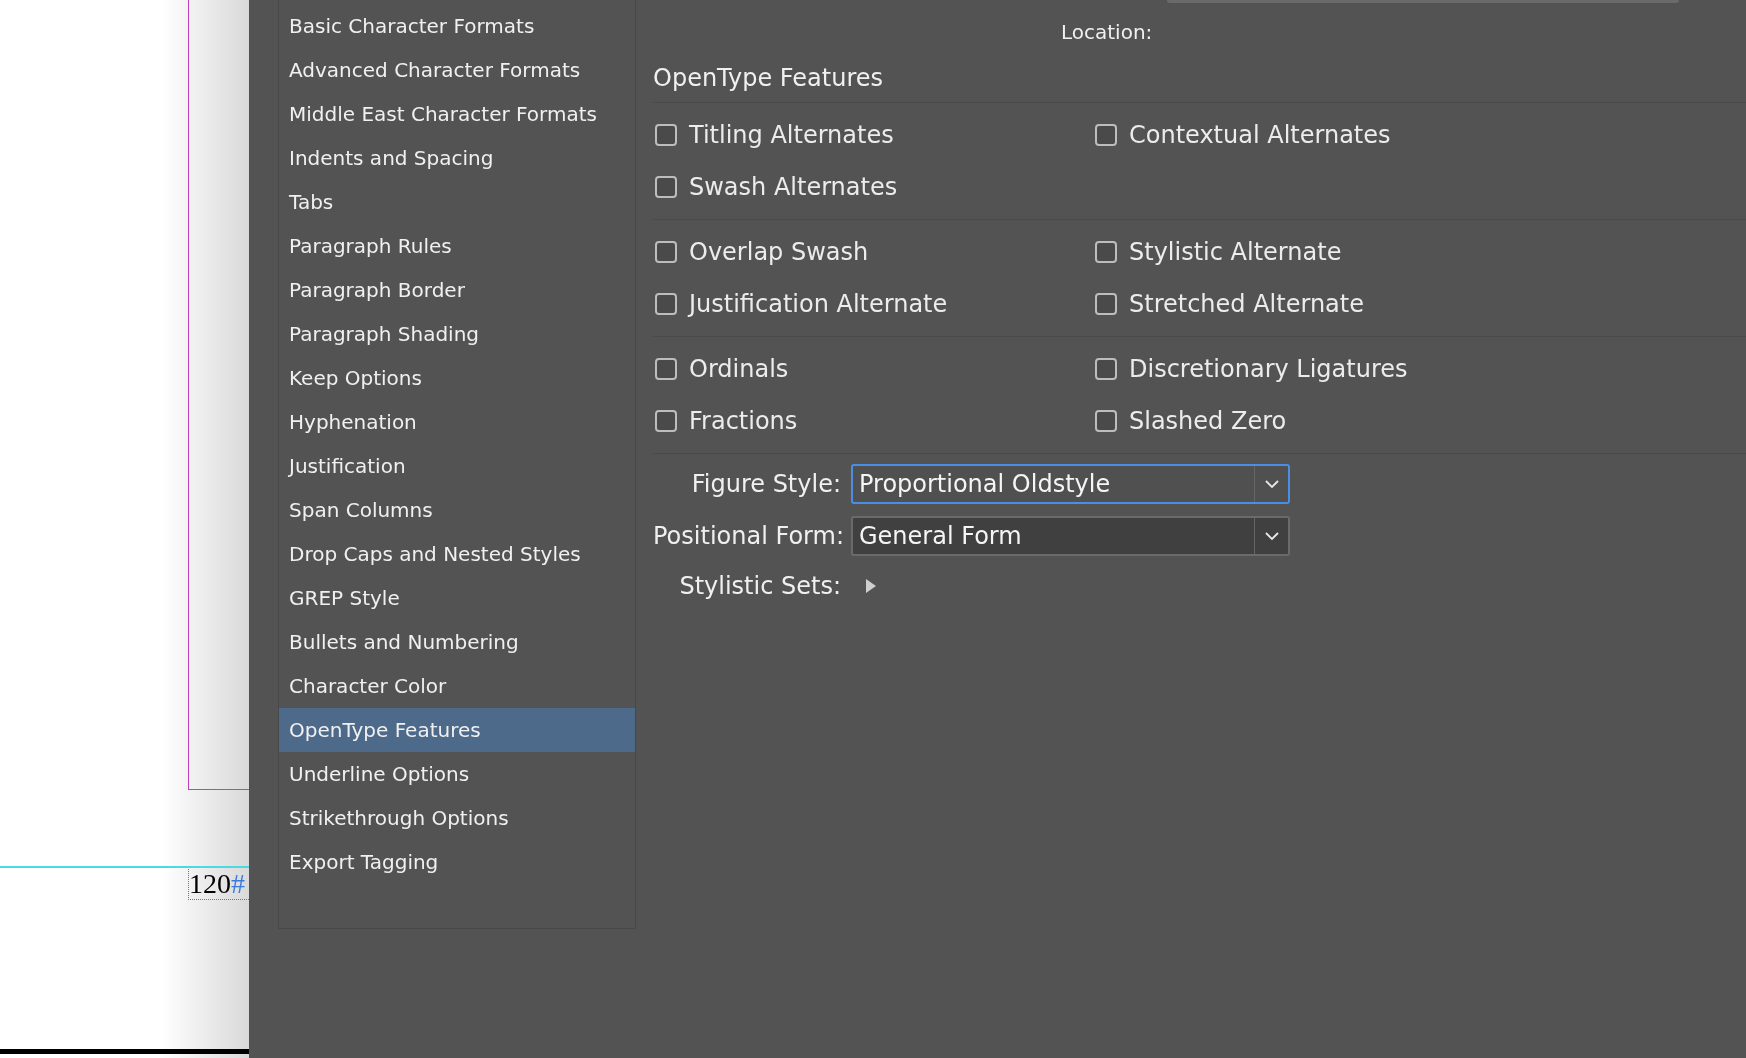  Describe the element at coordinates (739, 369) in the screenshot. I see `checkbox-label: Ordinals` at that location.